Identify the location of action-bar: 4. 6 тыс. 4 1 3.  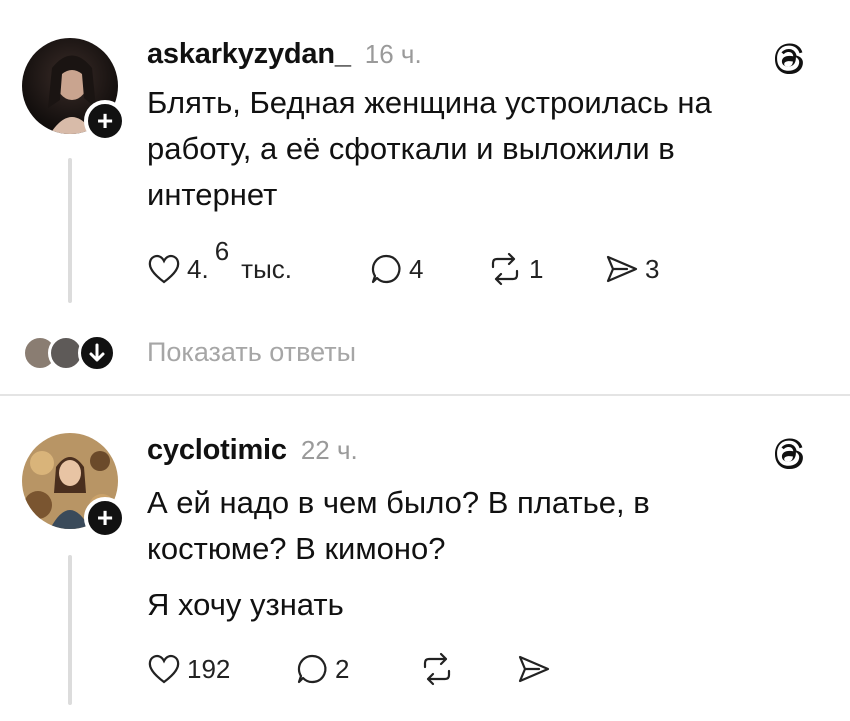
(447, 262).